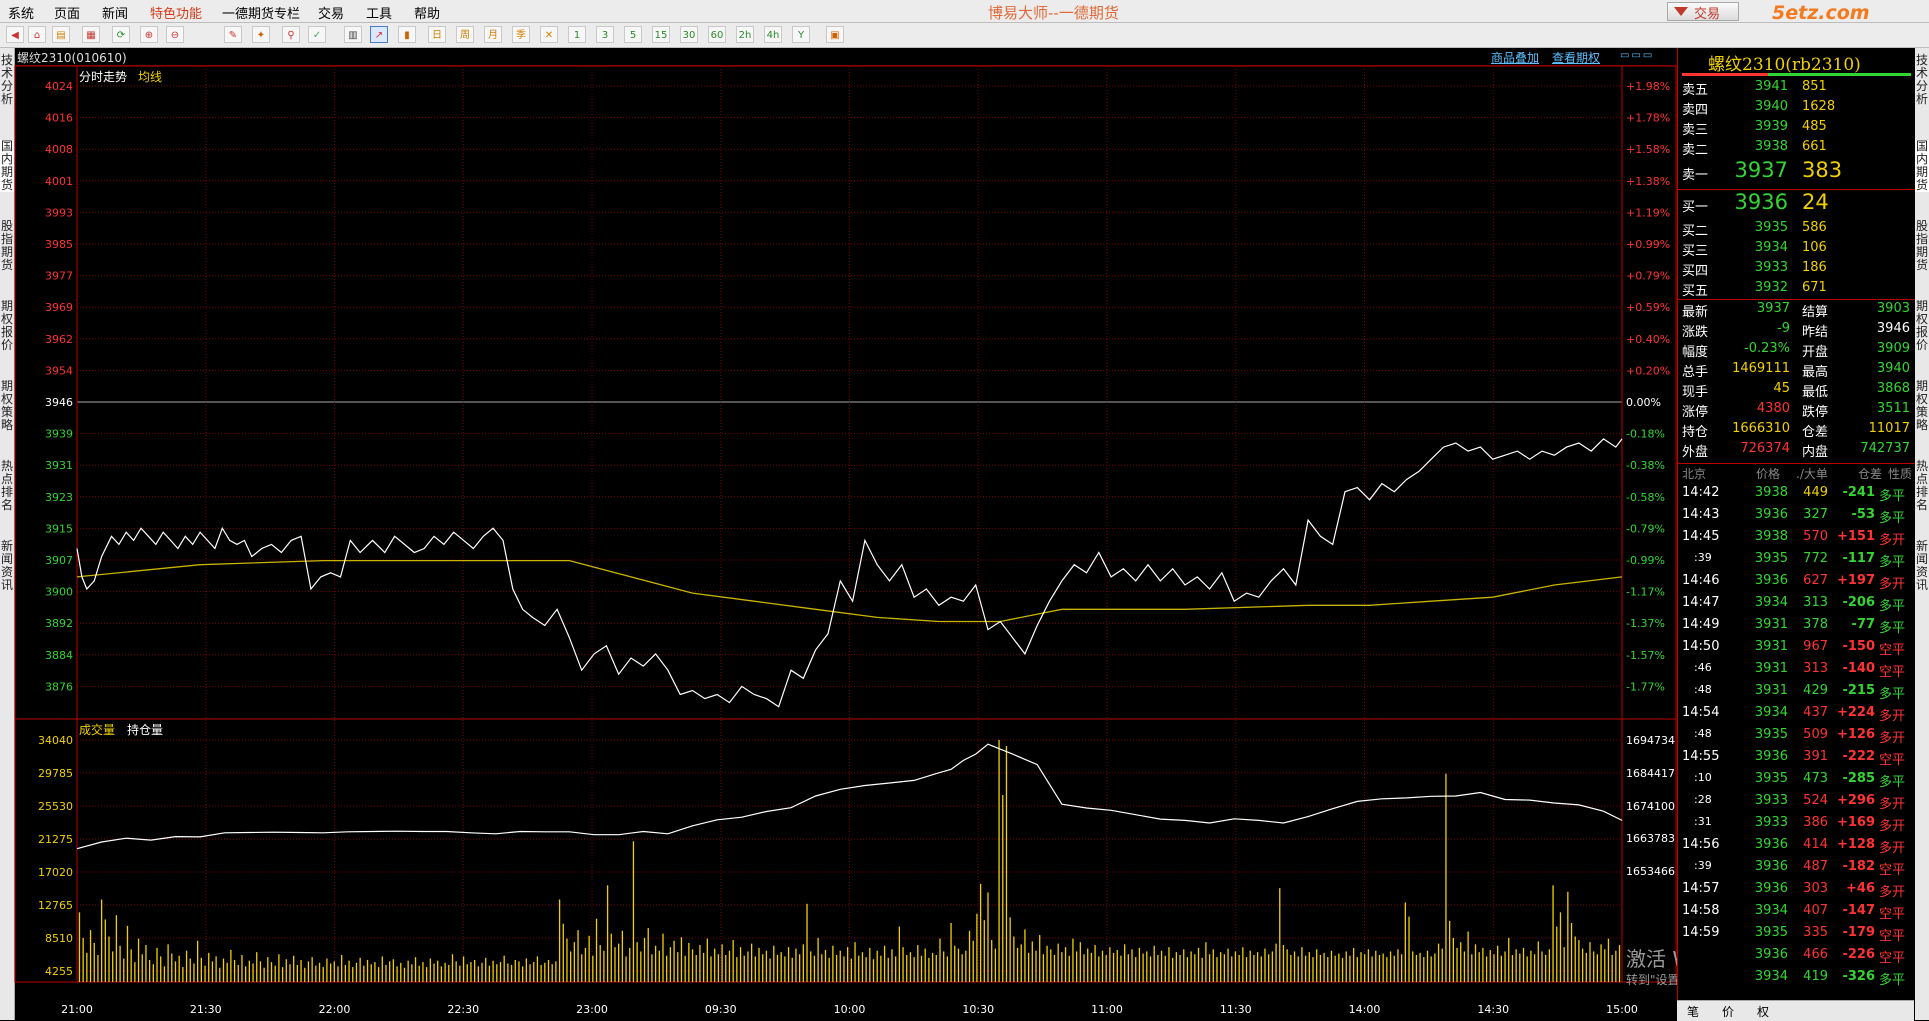  I want to click on tick-volume: 487, so click(1815, 866).